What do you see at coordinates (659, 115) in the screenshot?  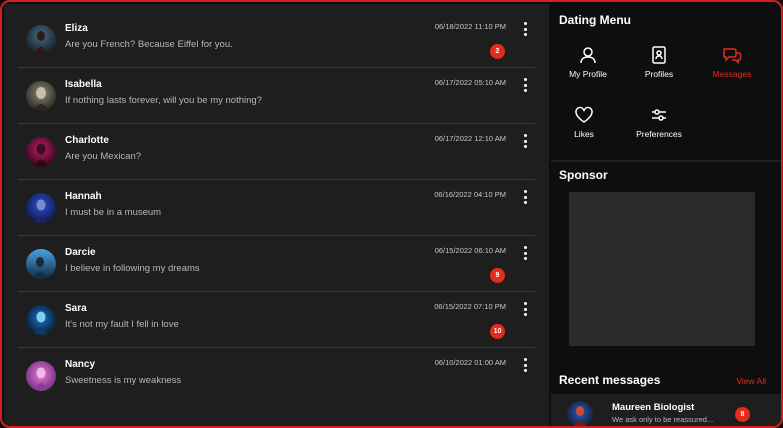 I see `sliders-icon` at bounding box center [659, 115].